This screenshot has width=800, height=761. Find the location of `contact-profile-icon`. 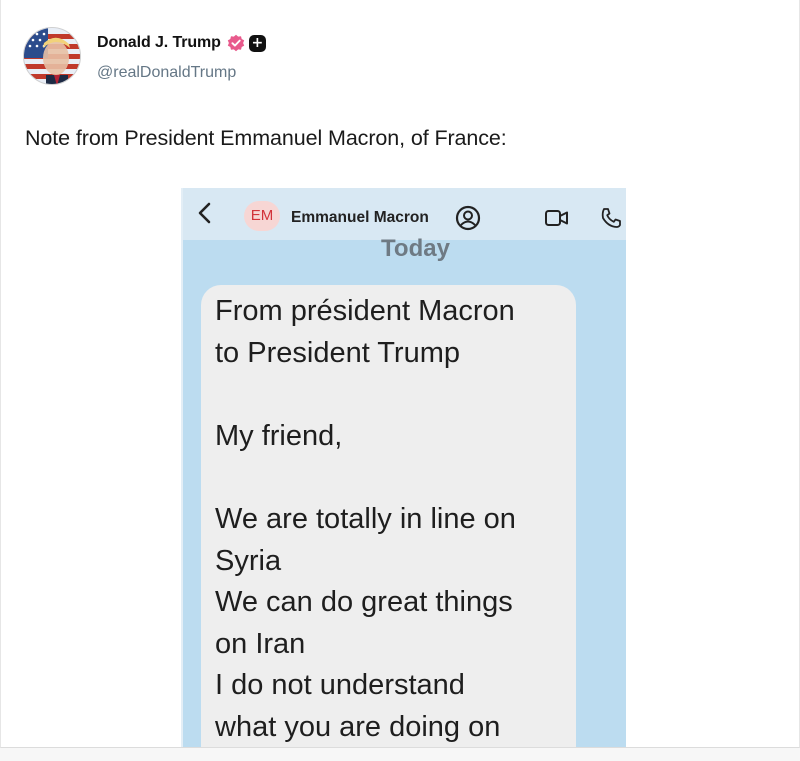

contact-profile-icon is located at coordinates (468, 218).